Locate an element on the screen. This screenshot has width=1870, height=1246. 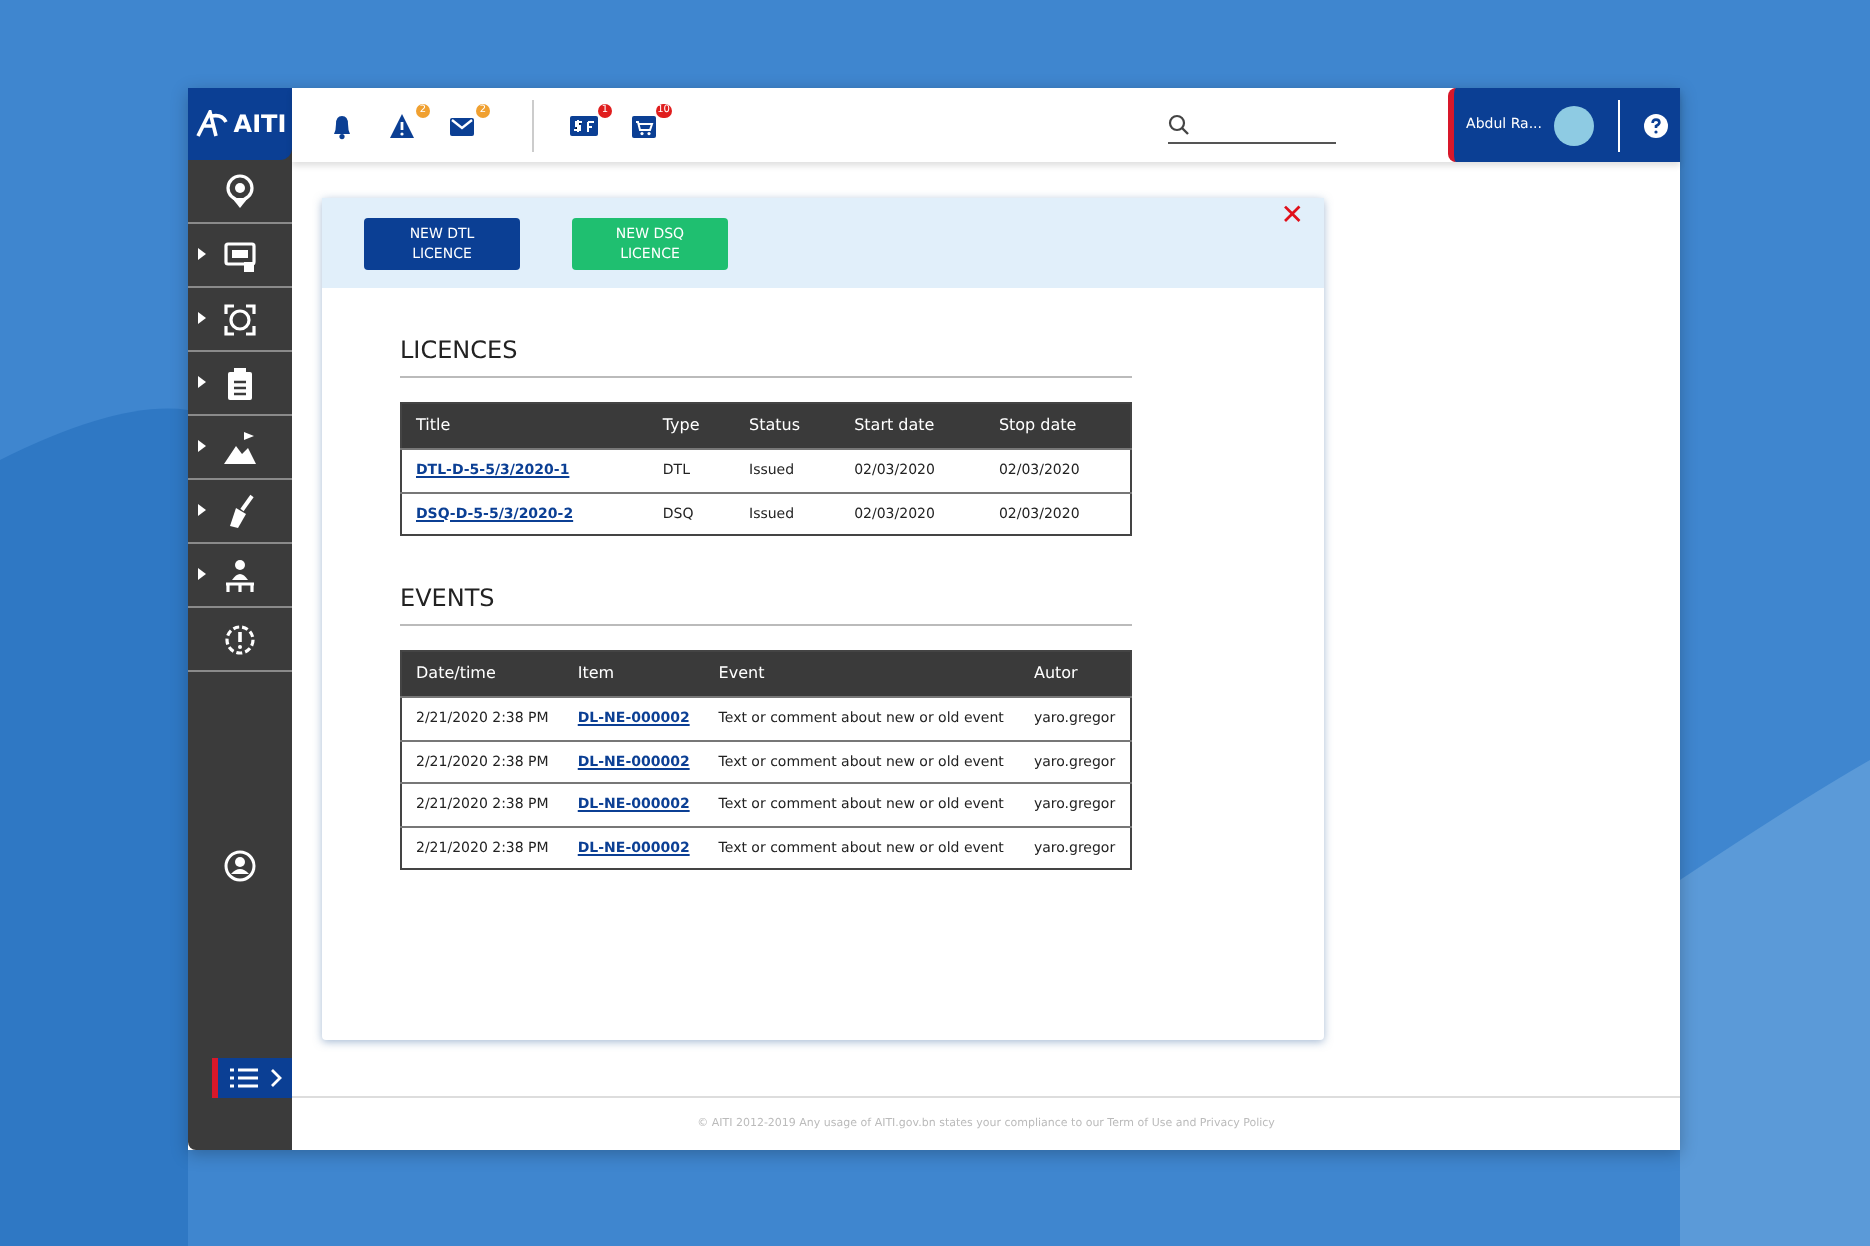
bell-icon is located at coordinates (342, 125).